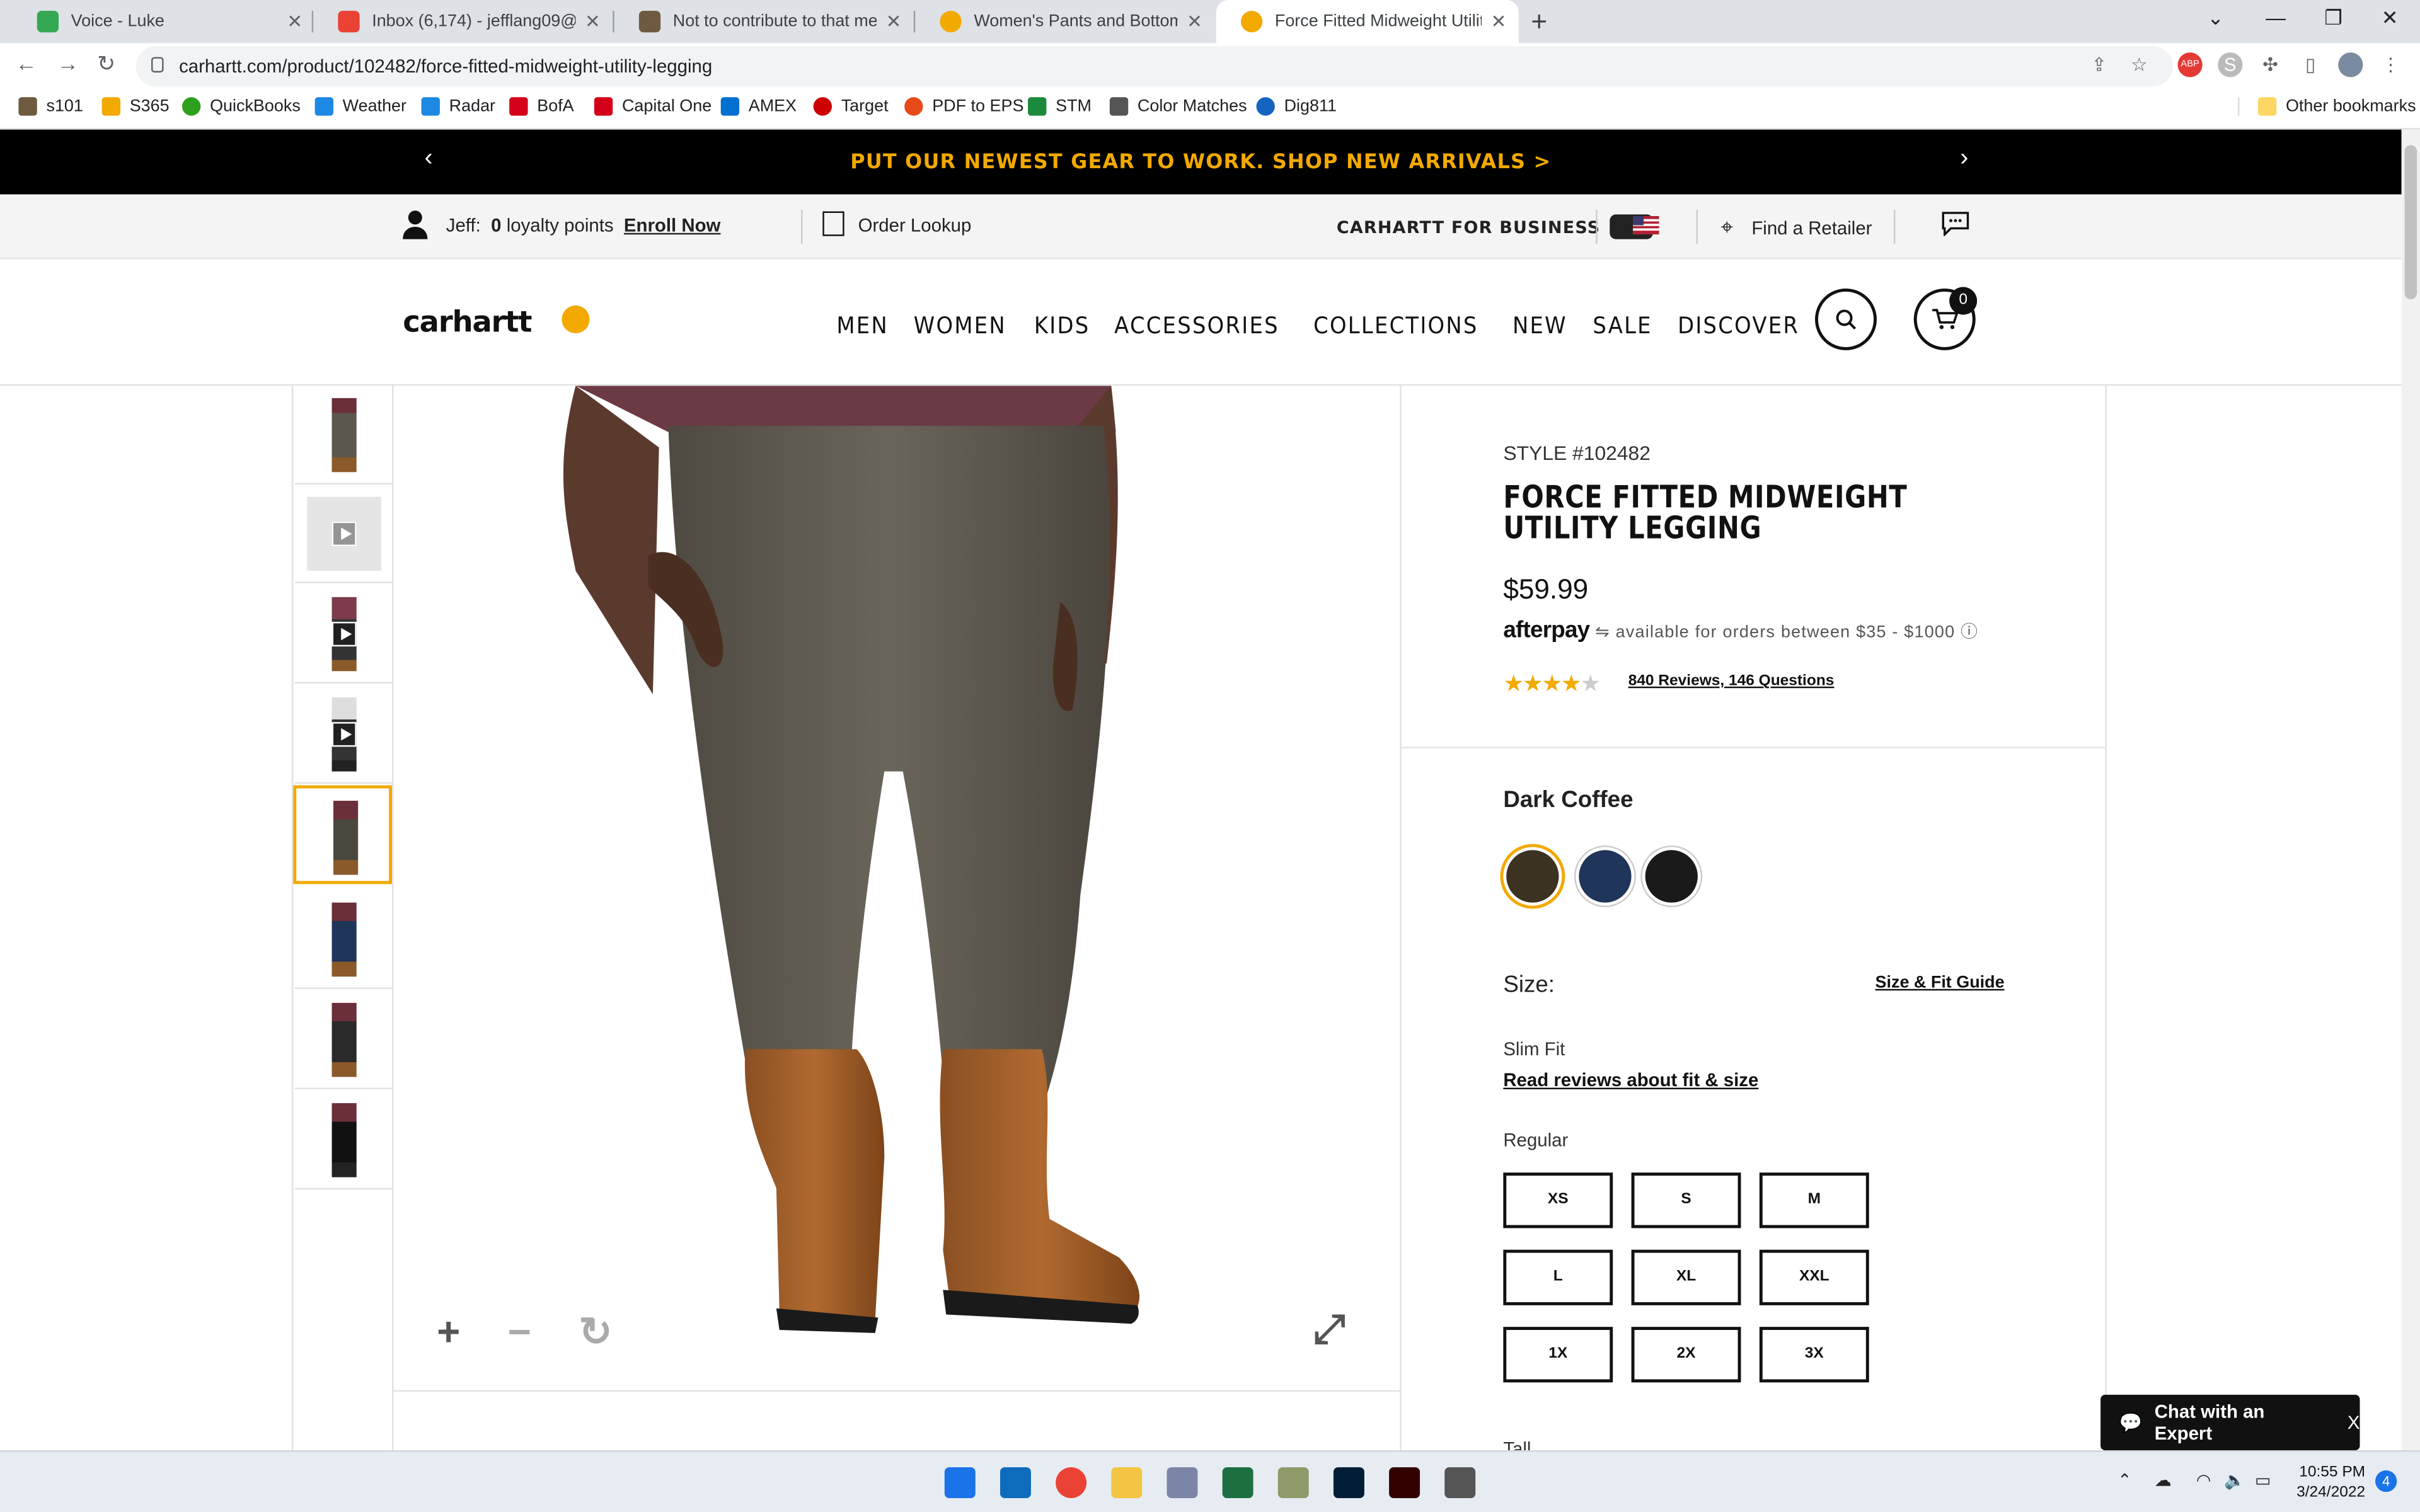 Image resolution: width=2420 pixels, height=1512 pixels. What do you see at coordinates (106, 64) in the screenshot?
I see `reload-icon: ↻` at bounding box center [106, 64].